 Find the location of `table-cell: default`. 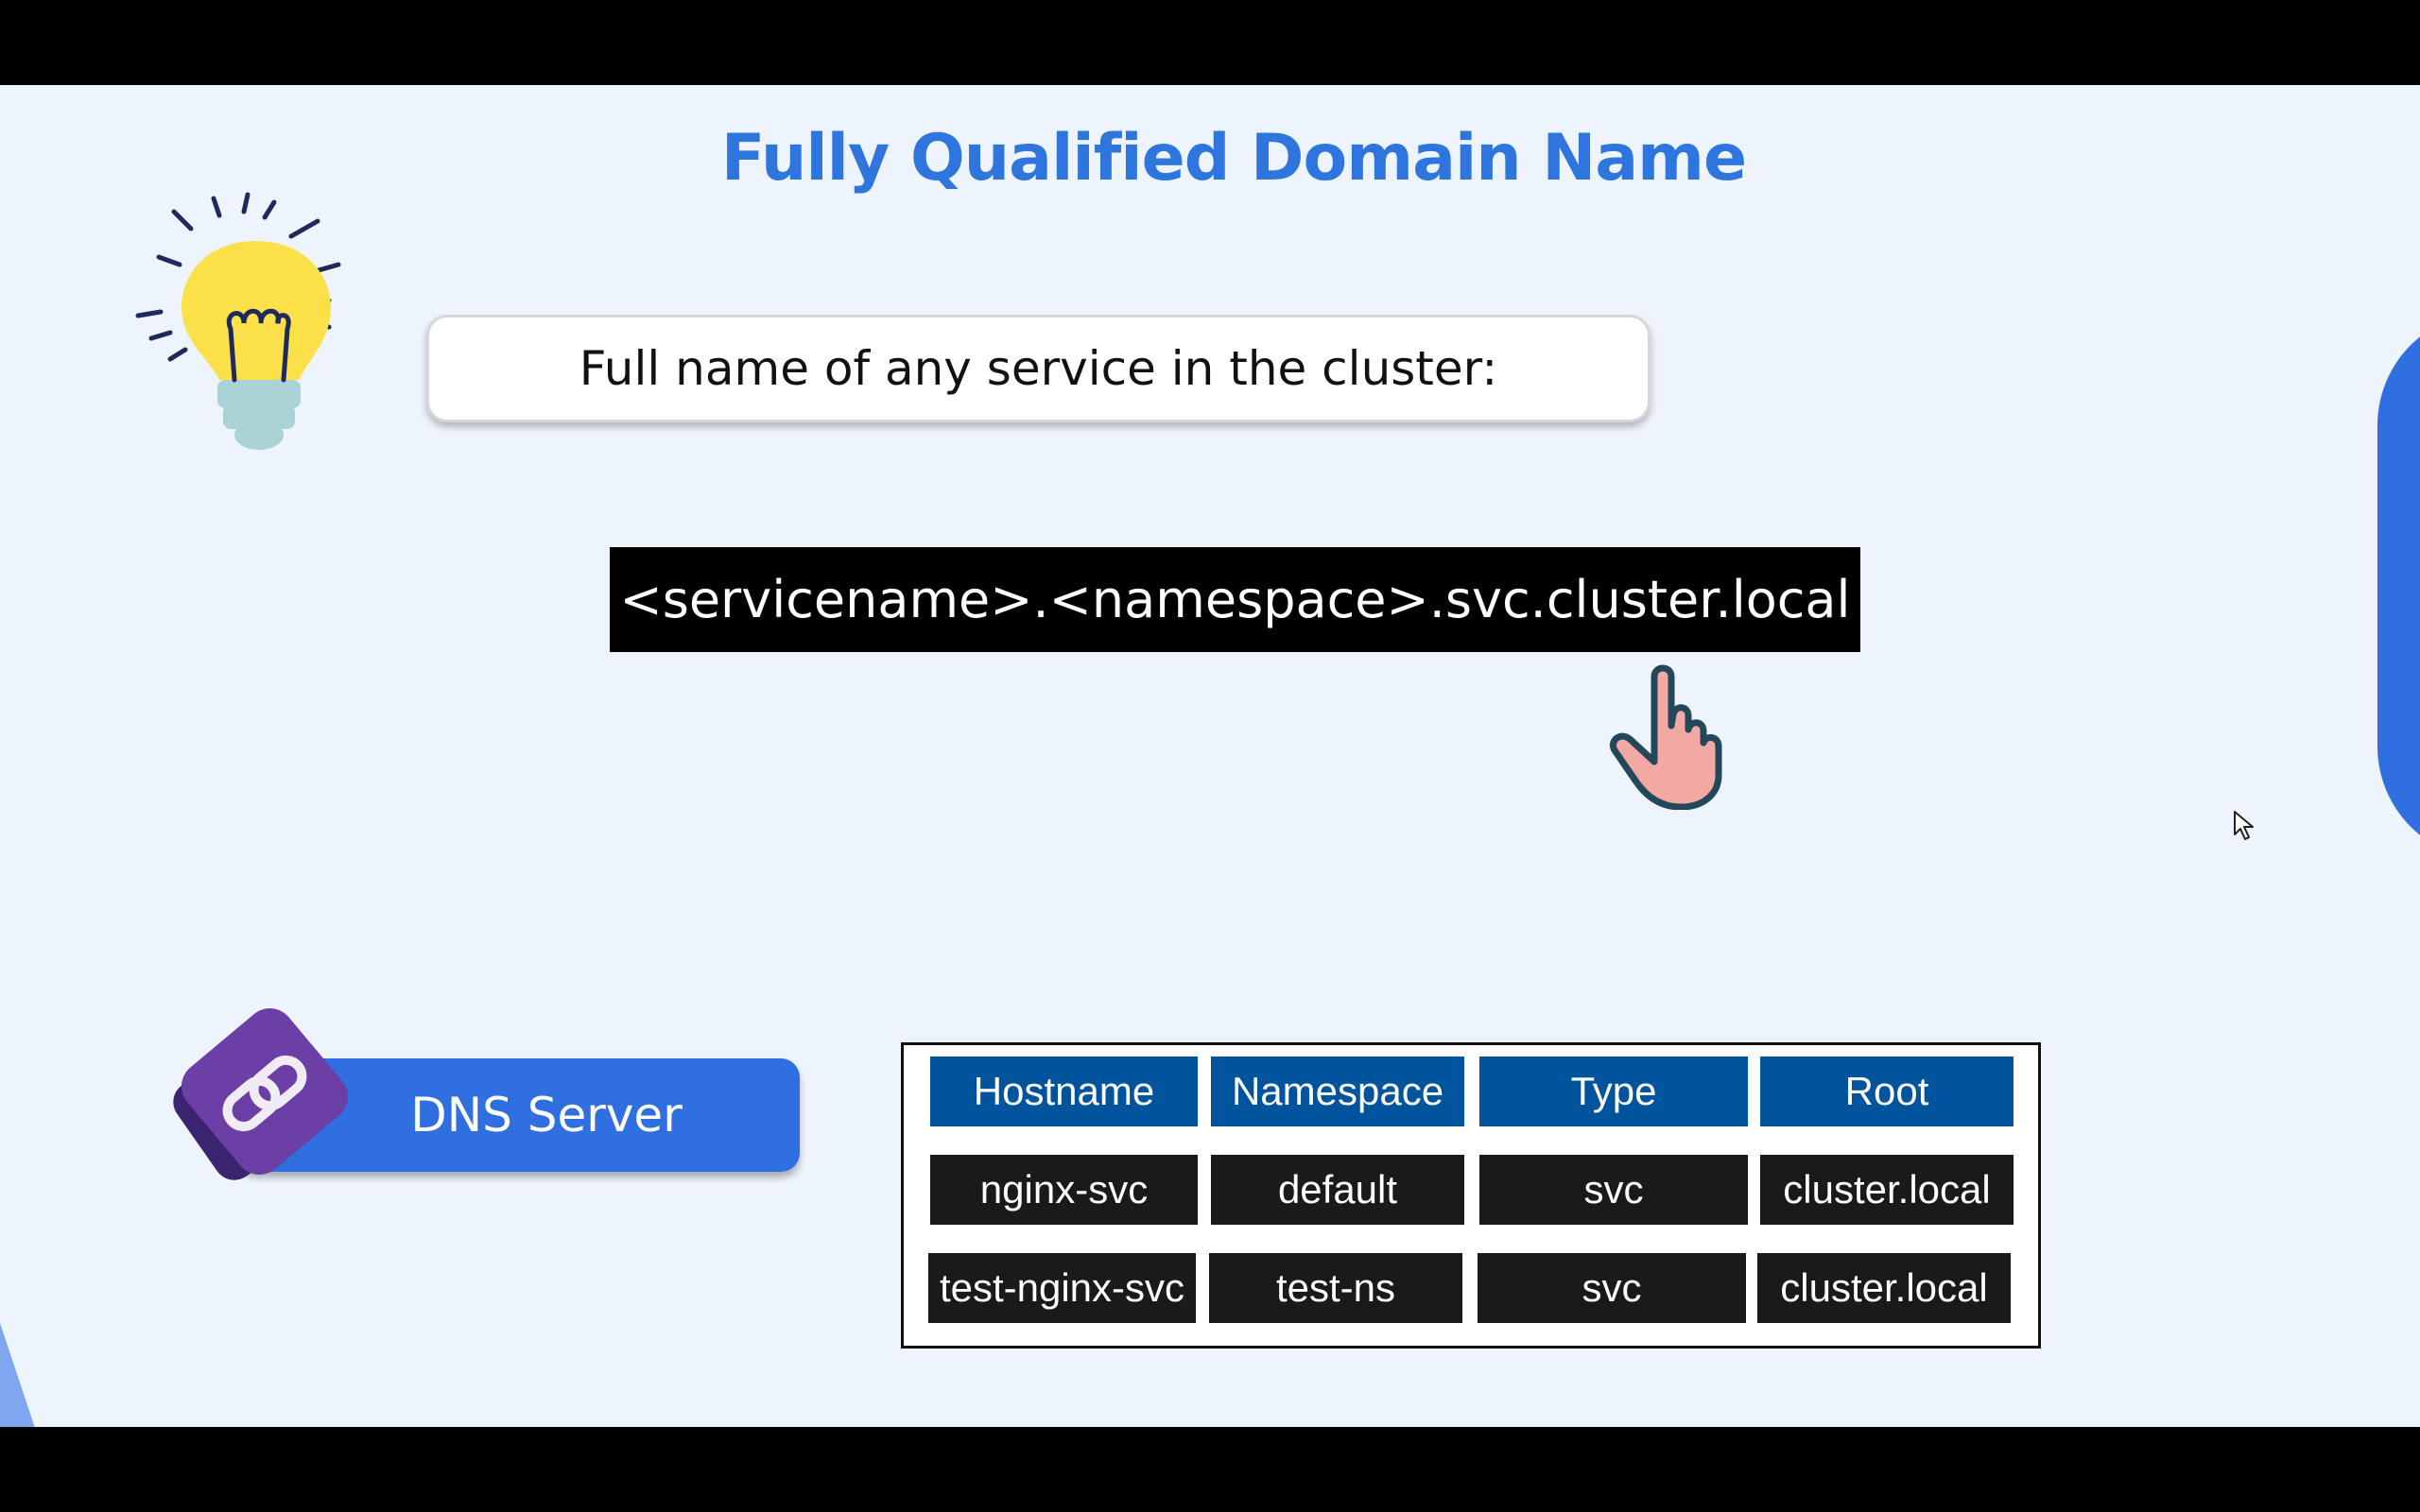

table-cell: default is located at coordinates (1338, 1190).